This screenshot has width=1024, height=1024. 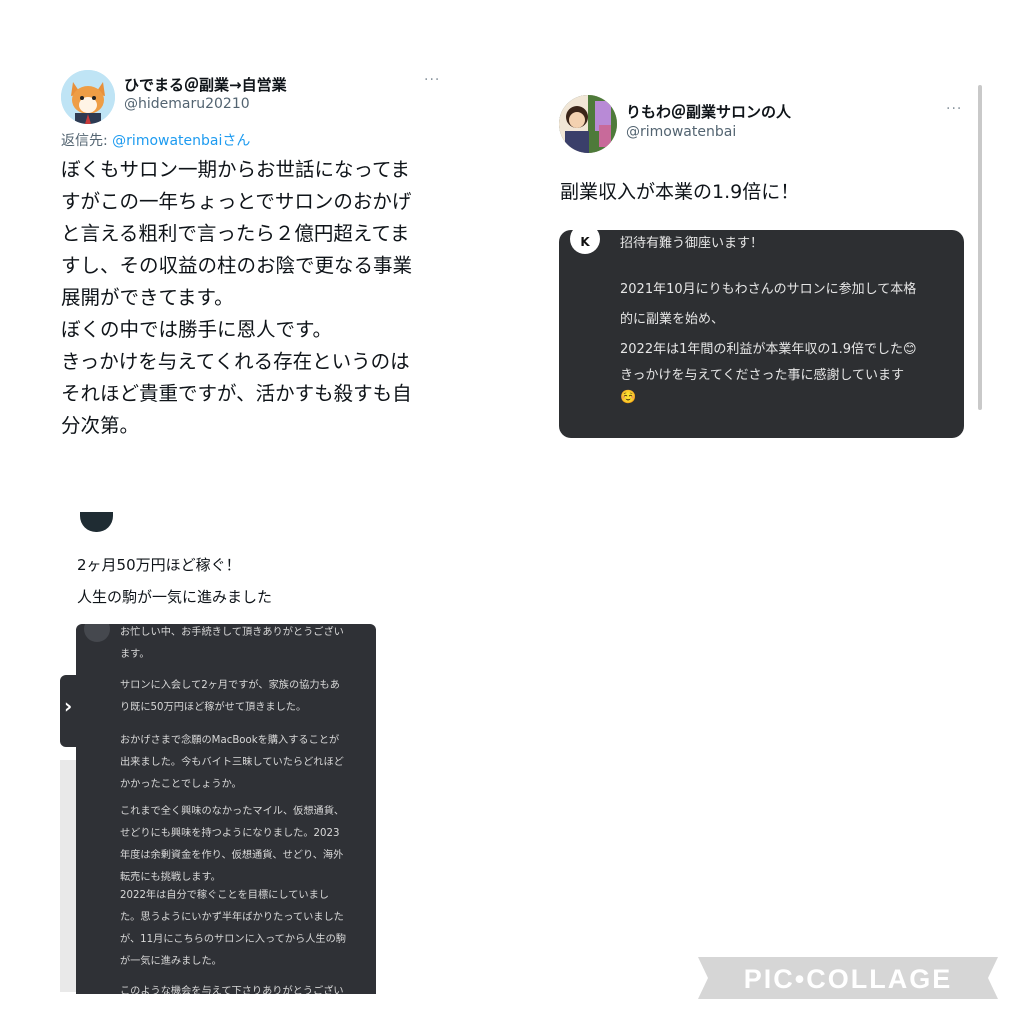 I want to click on tweet1-more-options-icon: ···, so click(x=432, y=80).